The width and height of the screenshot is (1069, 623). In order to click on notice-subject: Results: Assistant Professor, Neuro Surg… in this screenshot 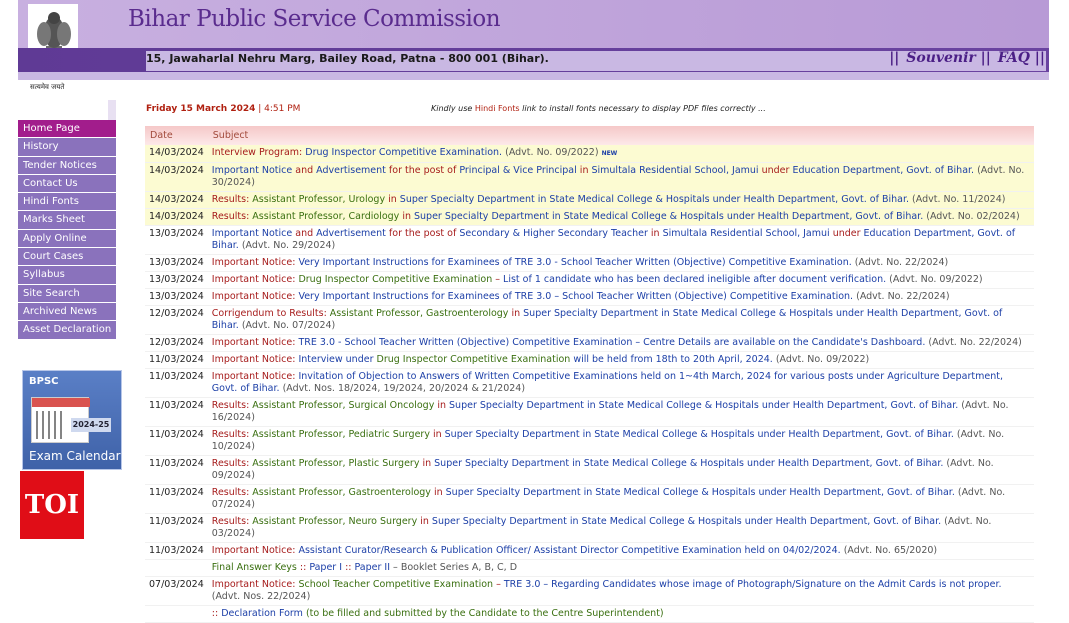, I will do `click(620, 528)`.